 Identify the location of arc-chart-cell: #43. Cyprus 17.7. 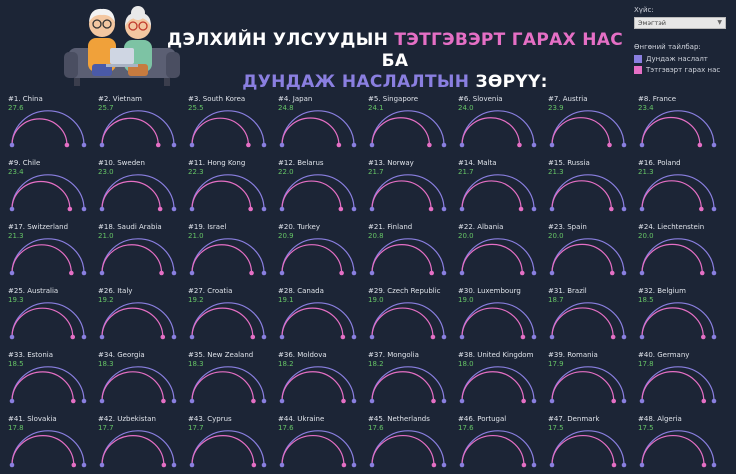
(224, 442).